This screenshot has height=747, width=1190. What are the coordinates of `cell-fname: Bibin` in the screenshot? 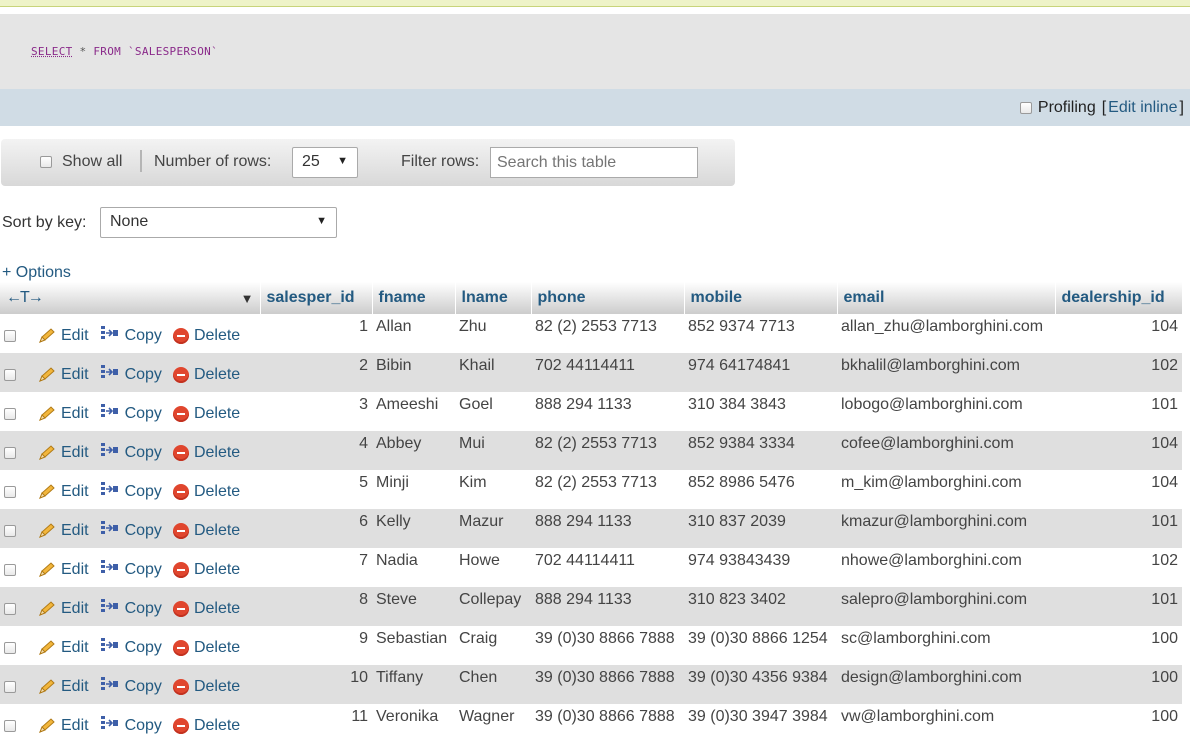 It's located at (413, 372).